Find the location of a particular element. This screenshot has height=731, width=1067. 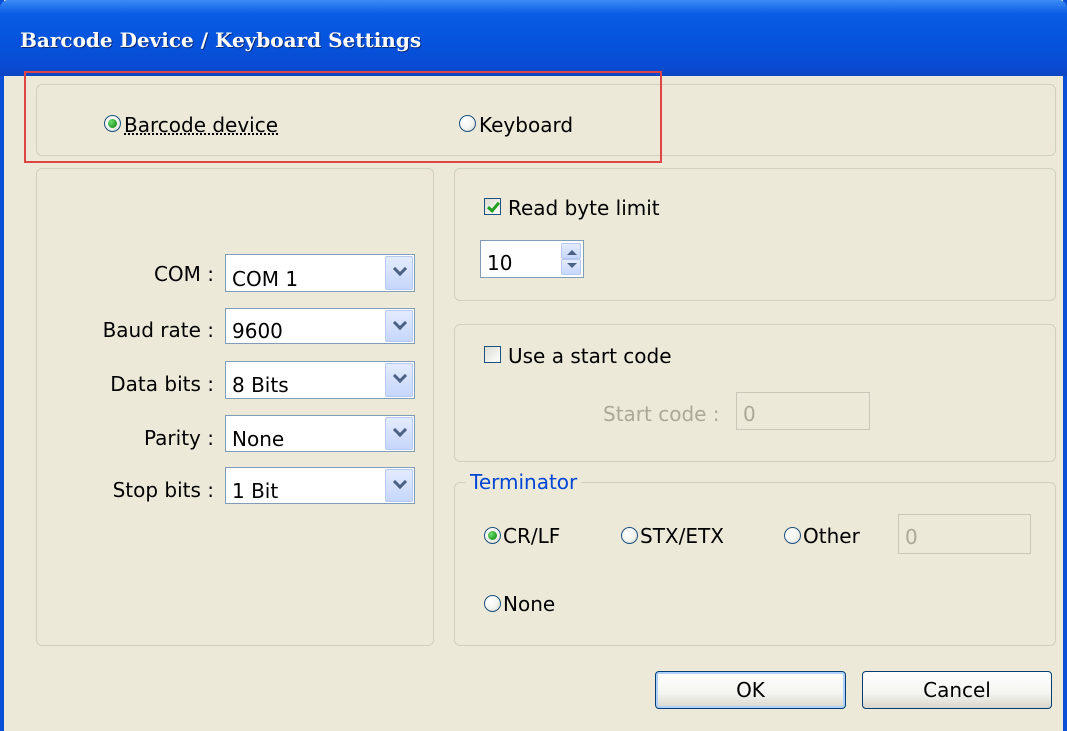

stop-bits-select: 1 Bit is located at coordinates (320, 485).